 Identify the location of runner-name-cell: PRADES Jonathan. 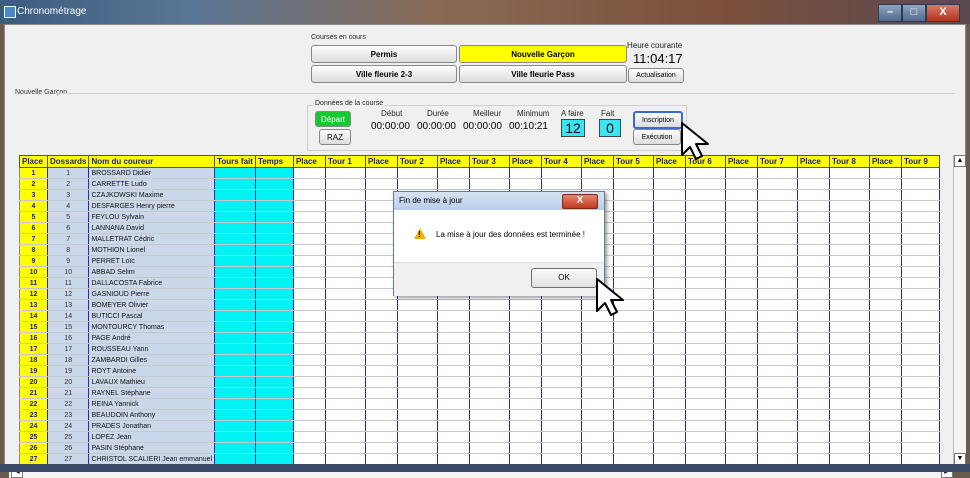
(152, 426).